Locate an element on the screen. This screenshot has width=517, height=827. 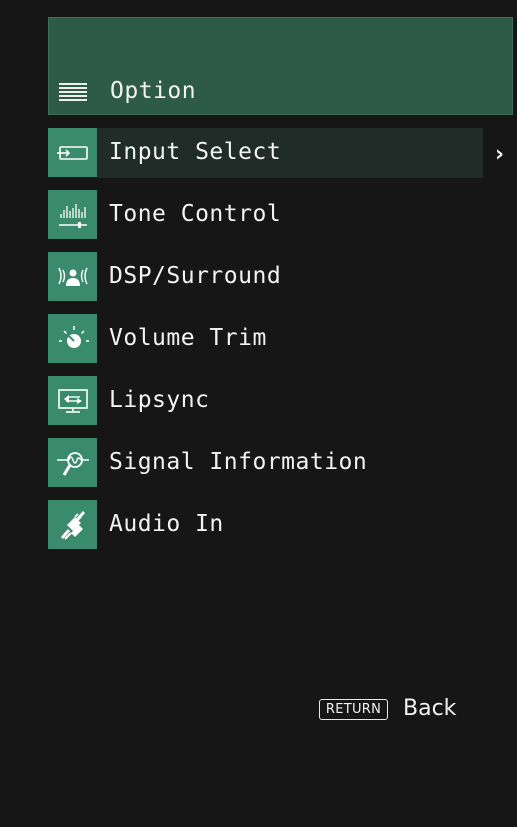
menu-item-label: Tone Control is located at coordinates (195, 214).